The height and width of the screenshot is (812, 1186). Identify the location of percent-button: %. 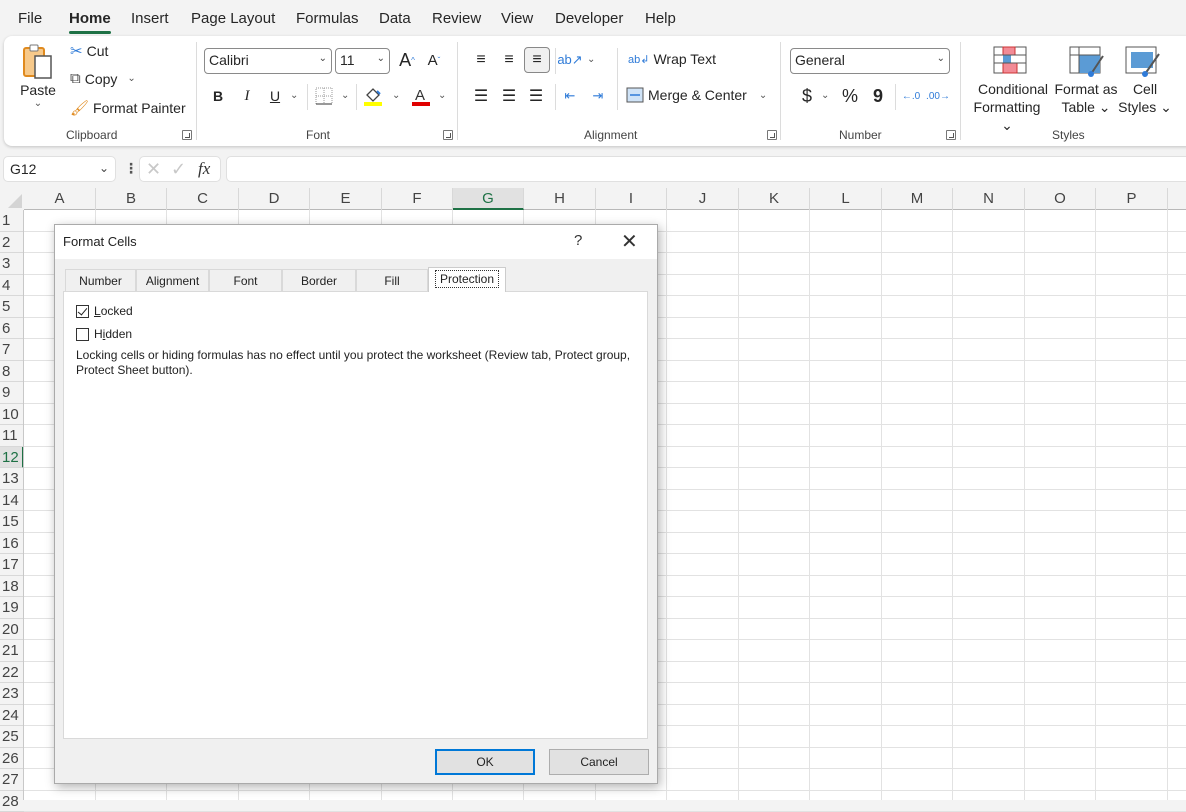
(850, 96).